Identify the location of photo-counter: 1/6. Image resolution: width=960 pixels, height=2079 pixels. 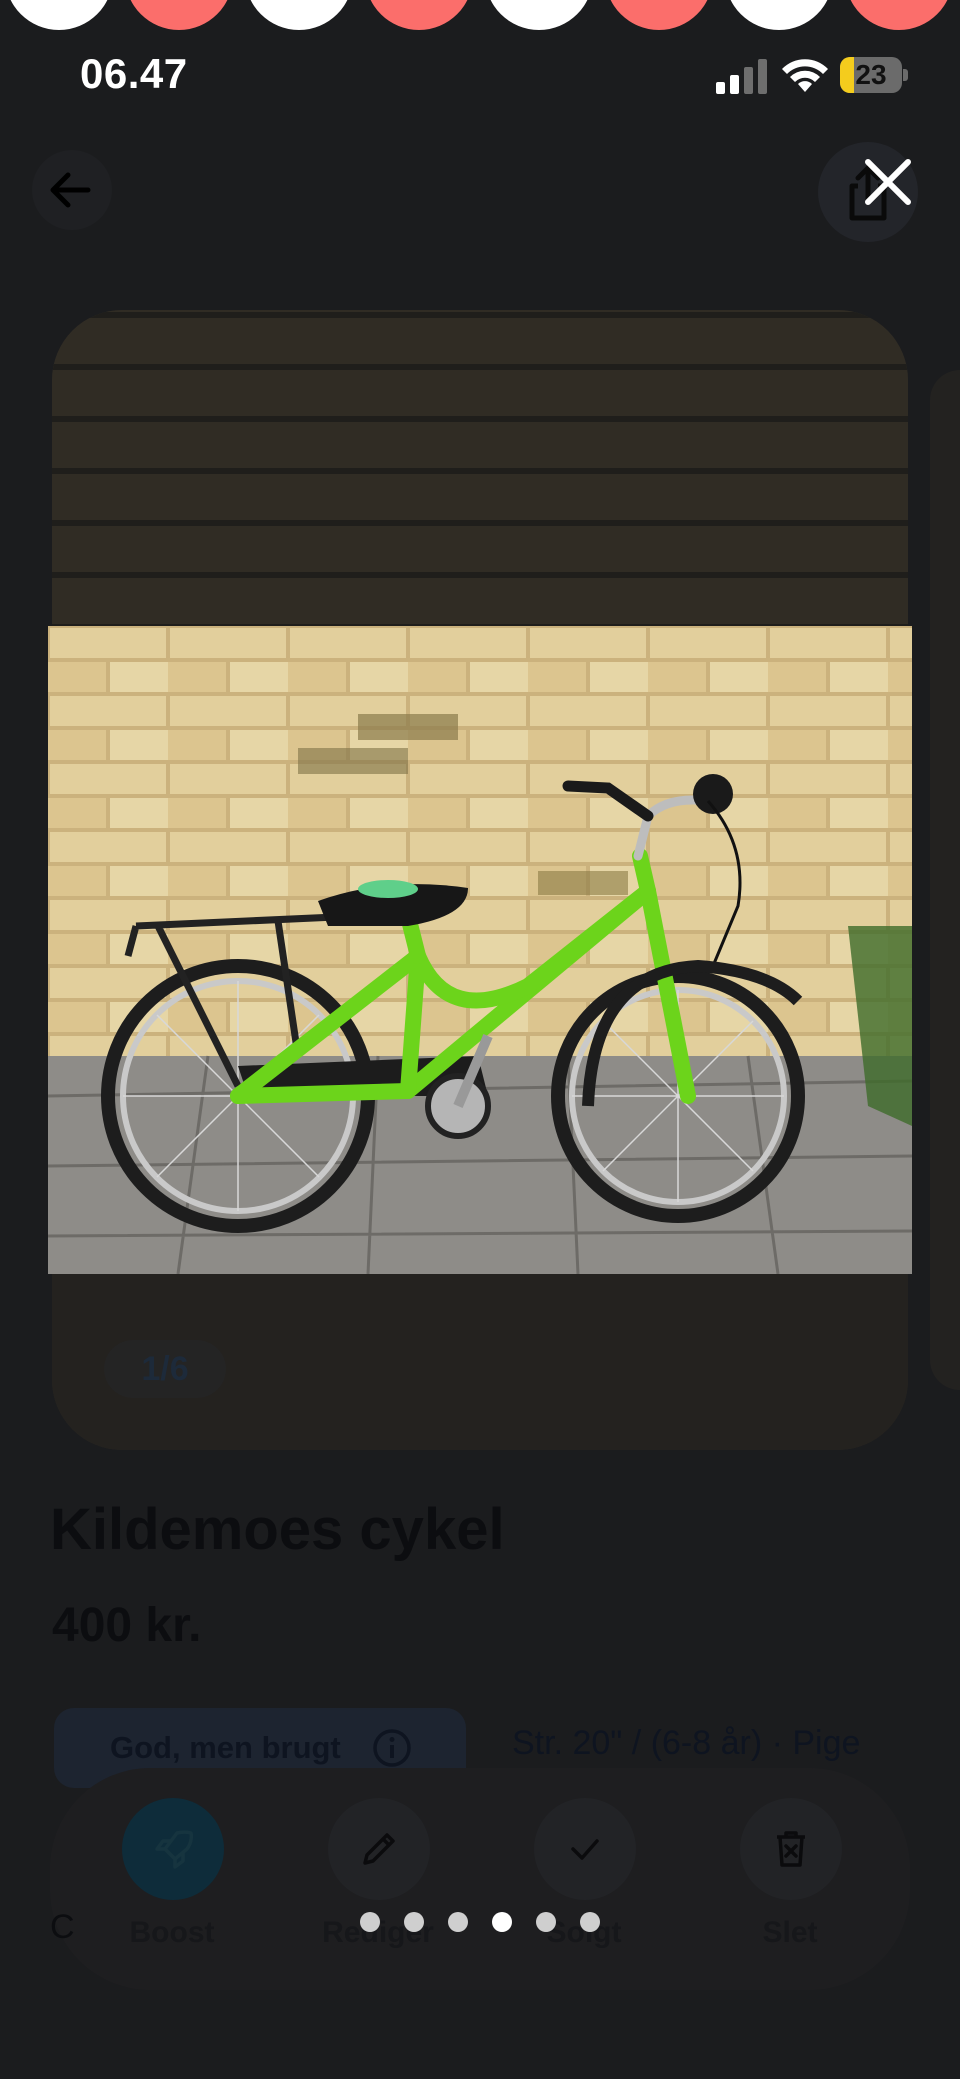
(165, 1369).